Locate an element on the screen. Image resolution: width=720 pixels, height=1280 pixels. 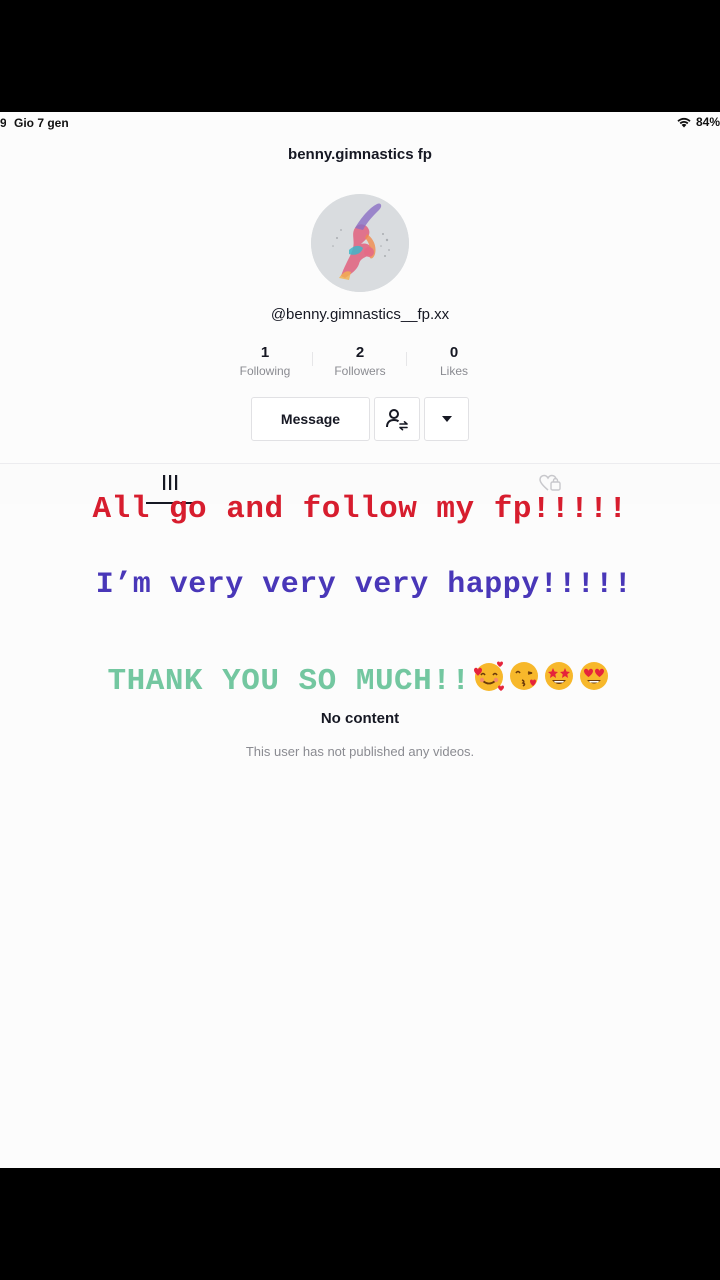
dropdown-button is located at coordinates (446, 419).